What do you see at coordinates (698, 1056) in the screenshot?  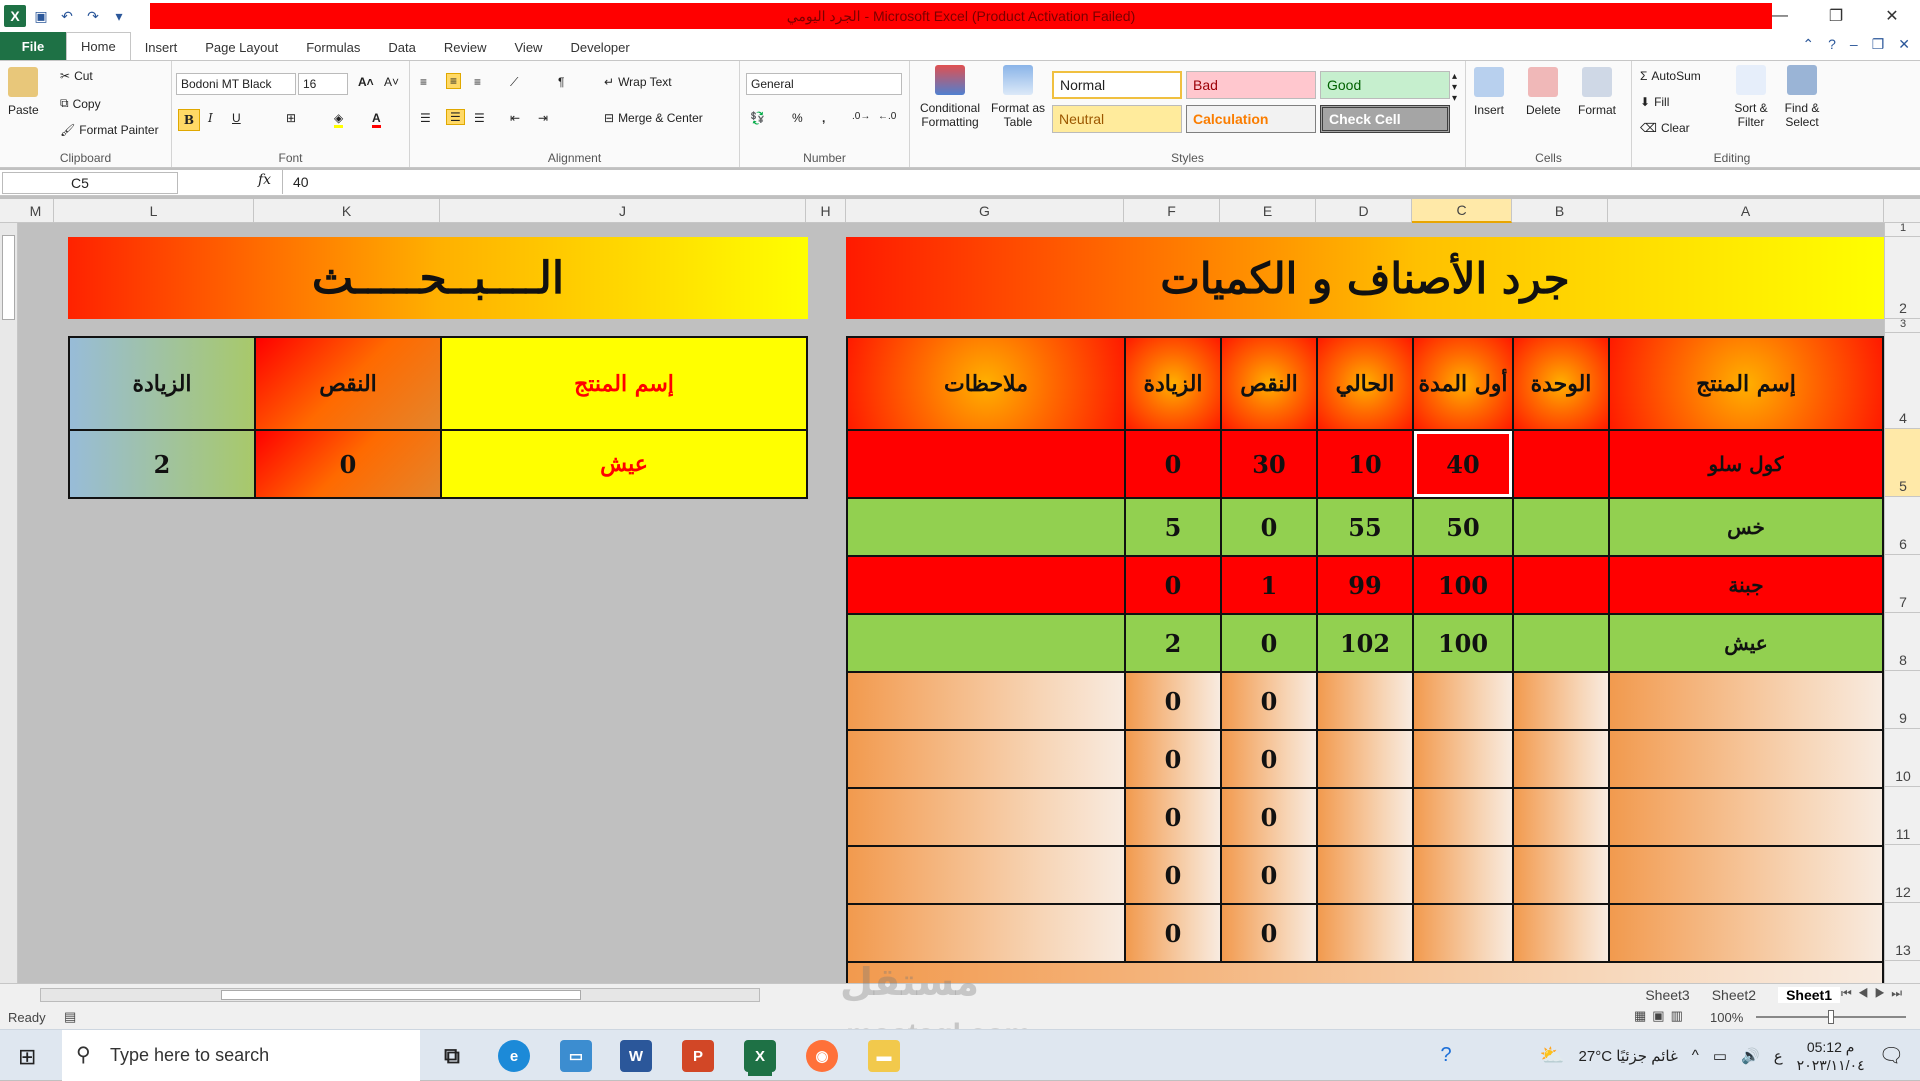 I see `powerpoint-icon: P` at bounding box center [698, 1056].